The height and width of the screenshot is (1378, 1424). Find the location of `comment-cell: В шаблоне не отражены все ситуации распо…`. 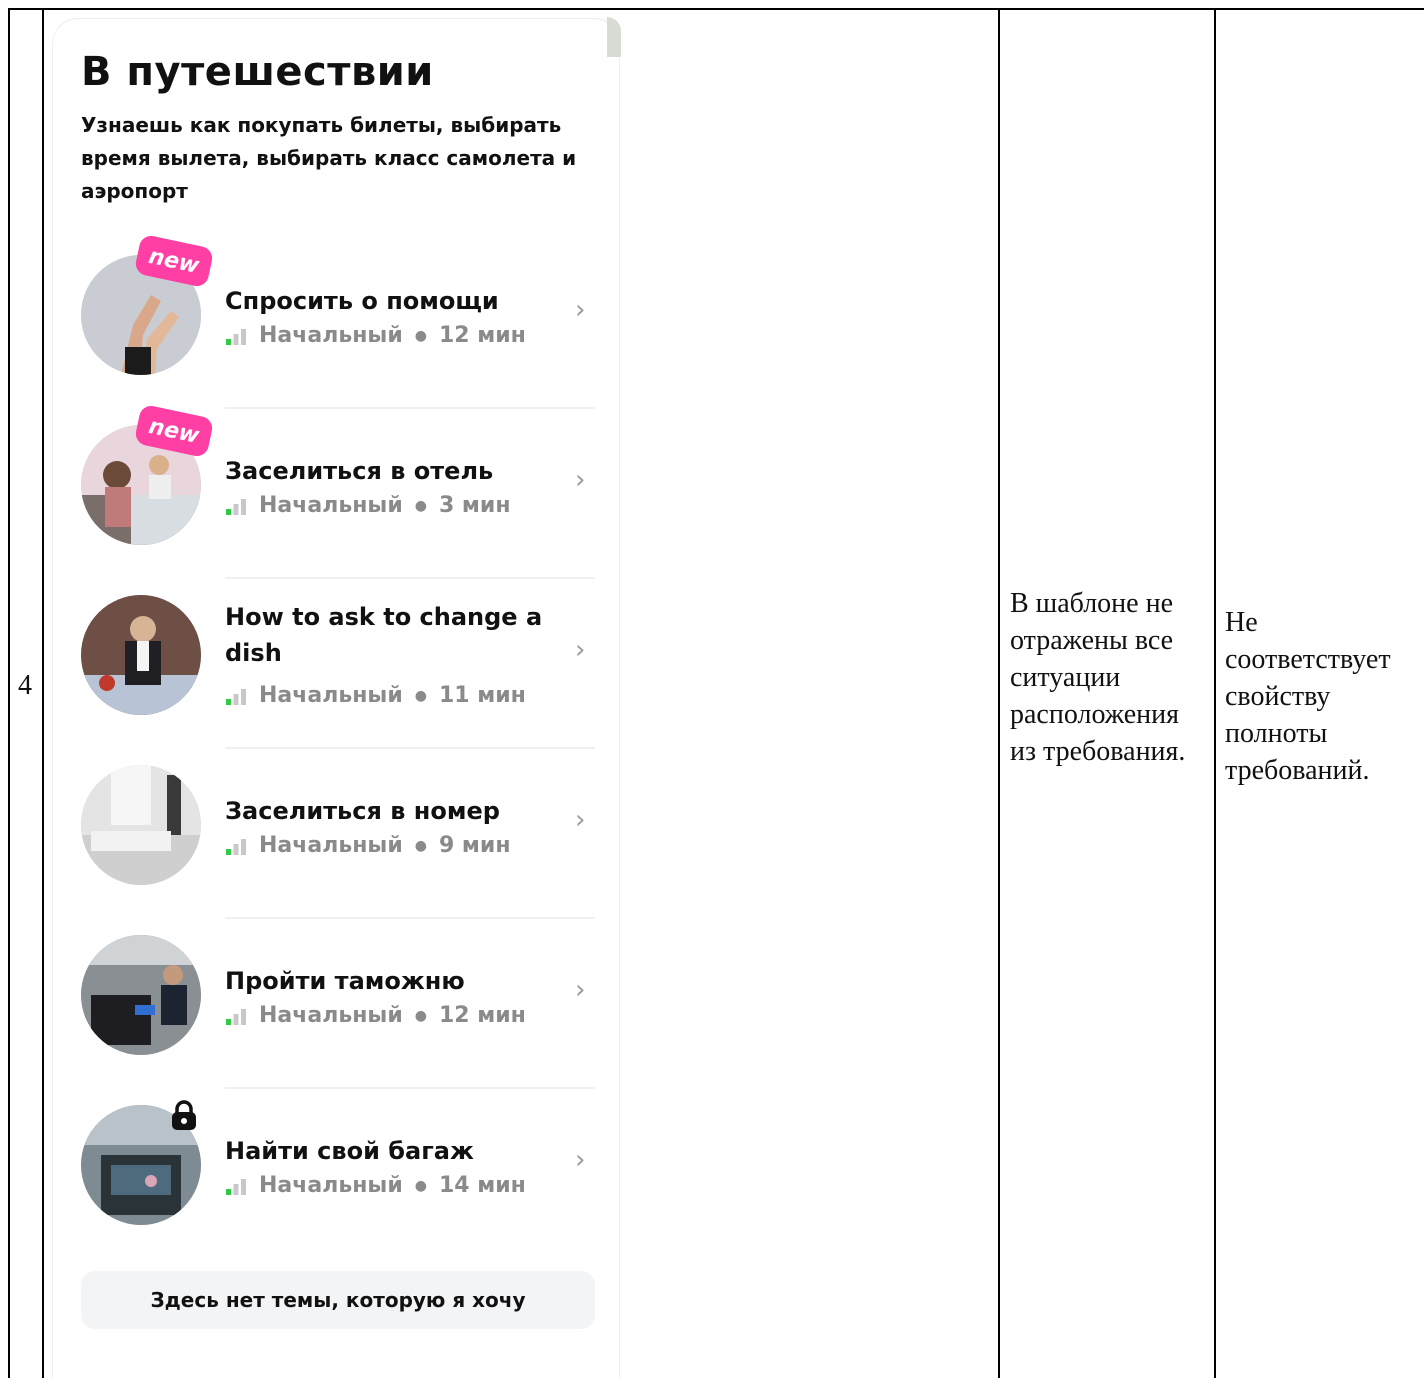

comment-cell: В шаблоне не отражены все ситуации распо… is located at coordinates (1098, 677).